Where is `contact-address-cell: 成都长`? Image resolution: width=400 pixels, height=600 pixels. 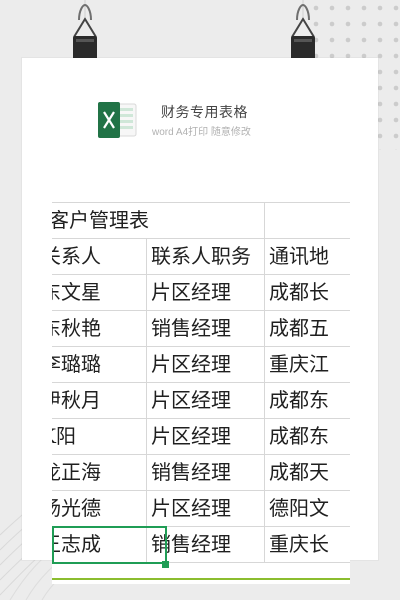 contact-address-cell: 成都长 is located at coordinates (307, 292).